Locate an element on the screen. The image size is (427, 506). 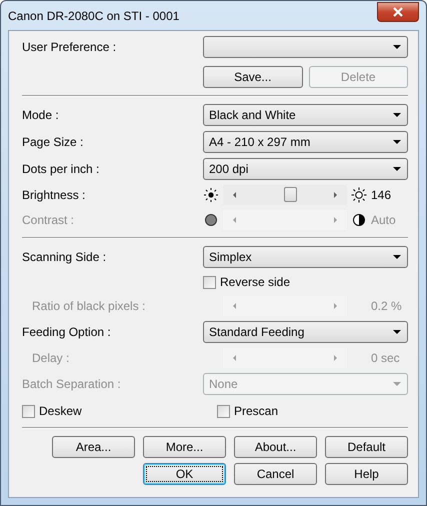
slider-thumb is located at coordinates (290, 194).